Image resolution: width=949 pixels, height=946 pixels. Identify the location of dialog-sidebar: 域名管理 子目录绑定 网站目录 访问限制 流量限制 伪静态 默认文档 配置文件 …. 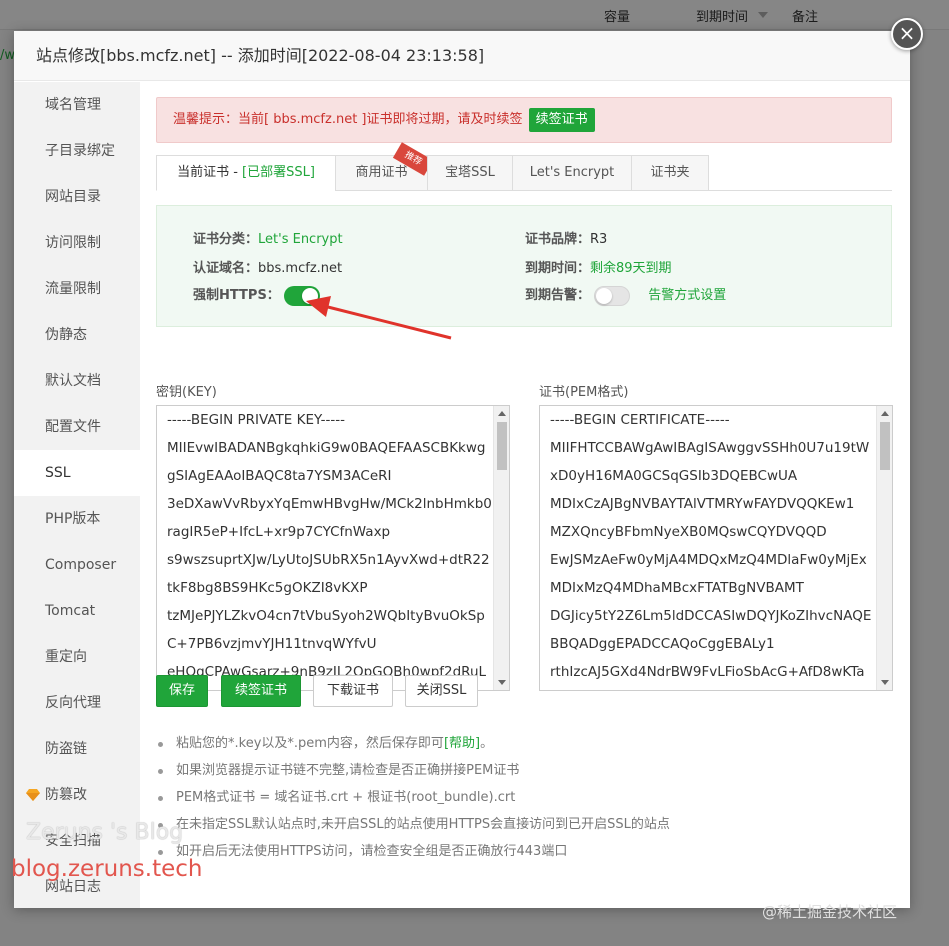
(77, 495).